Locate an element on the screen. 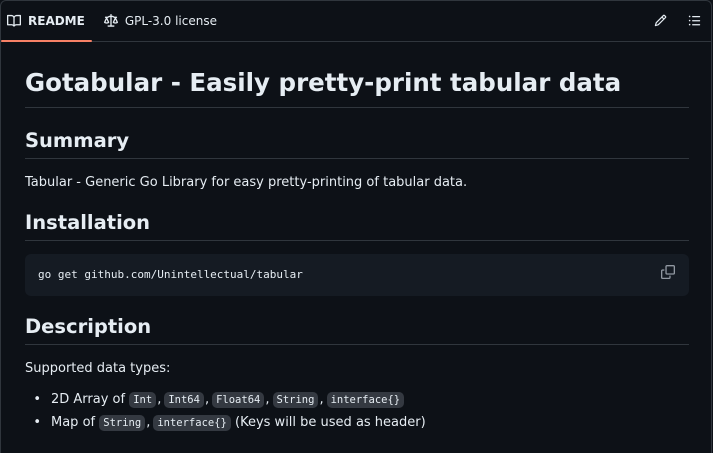 This screenshot has height=453, width=713. install-code-block: go get github.com/Unintellectual/tabular is located at coordinates (357, 275).